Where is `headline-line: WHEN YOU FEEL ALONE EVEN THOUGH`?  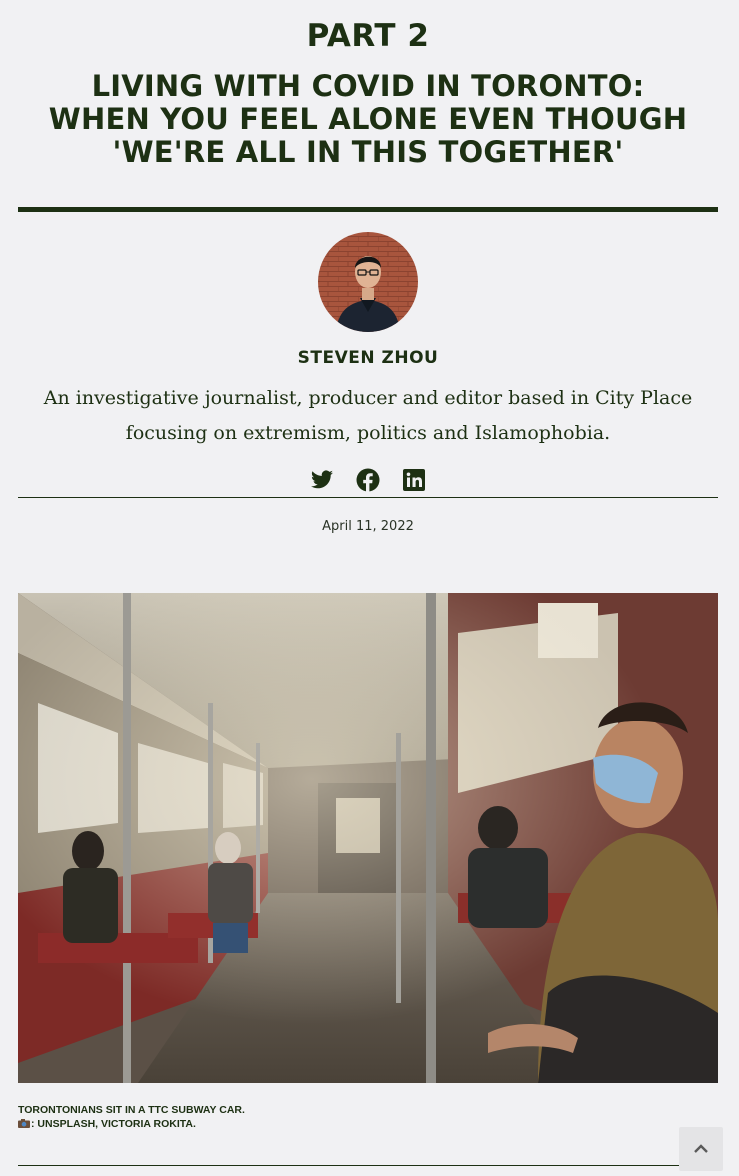
headline-line: WHEN YOU FEEL ALONE EVEN THOUGH is located at coordinates (368, 119).